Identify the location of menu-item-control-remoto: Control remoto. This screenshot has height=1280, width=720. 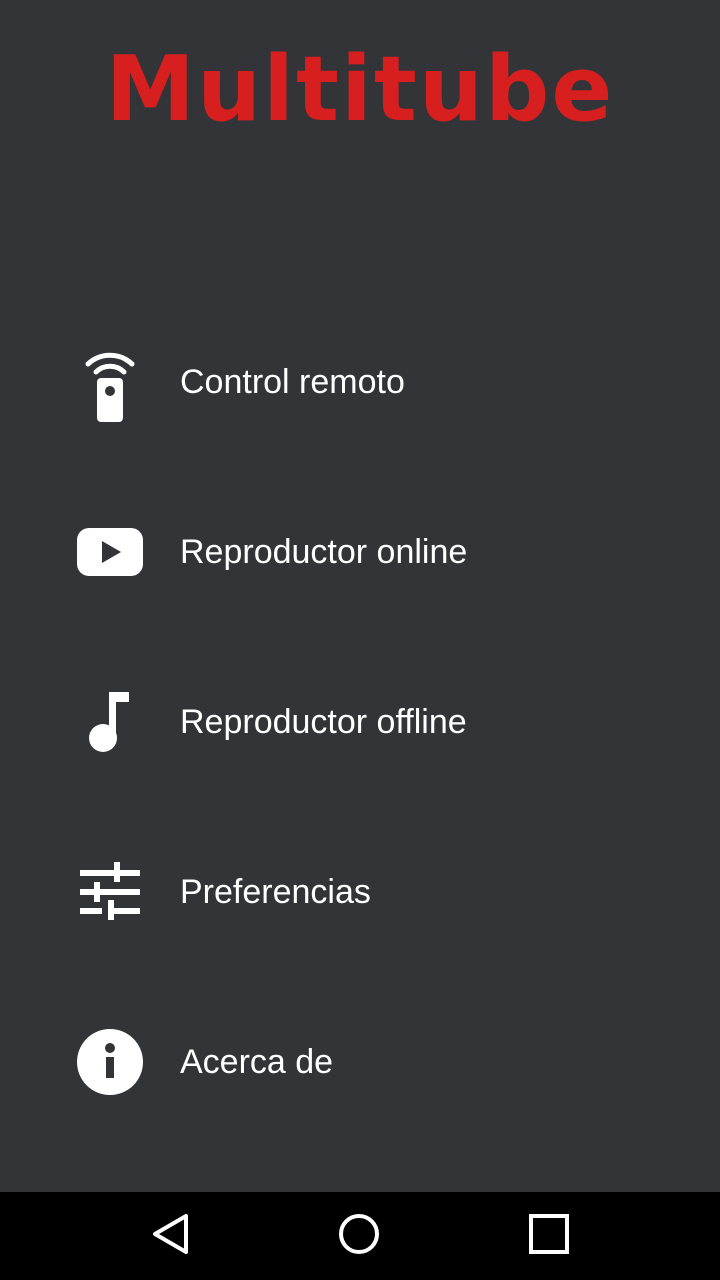
(360, 382).